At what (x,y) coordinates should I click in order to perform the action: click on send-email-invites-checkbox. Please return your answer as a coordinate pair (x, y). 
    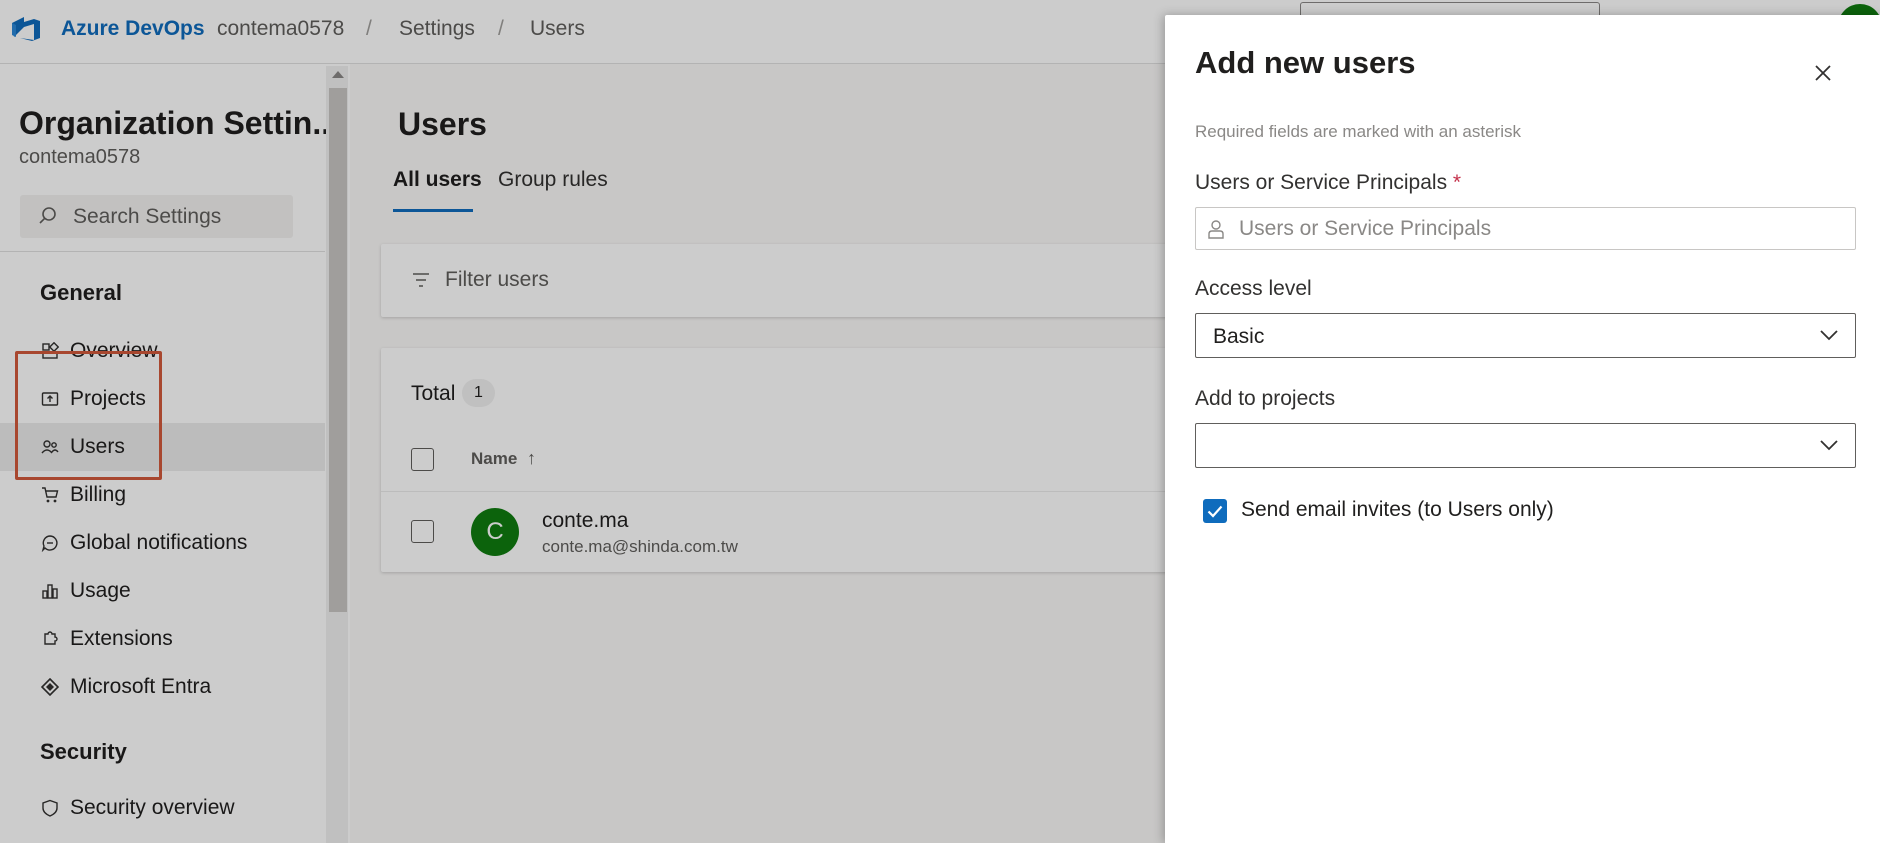
    Looking at the image, I should click on (1215, 511).